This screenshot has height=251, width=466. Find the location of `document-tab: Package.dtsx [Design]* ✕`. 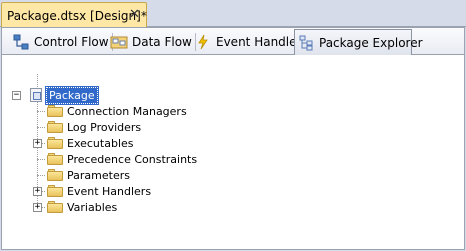

document-tab: Package.dtsx [Design]* ✕ is located at coordinates (74, 15).